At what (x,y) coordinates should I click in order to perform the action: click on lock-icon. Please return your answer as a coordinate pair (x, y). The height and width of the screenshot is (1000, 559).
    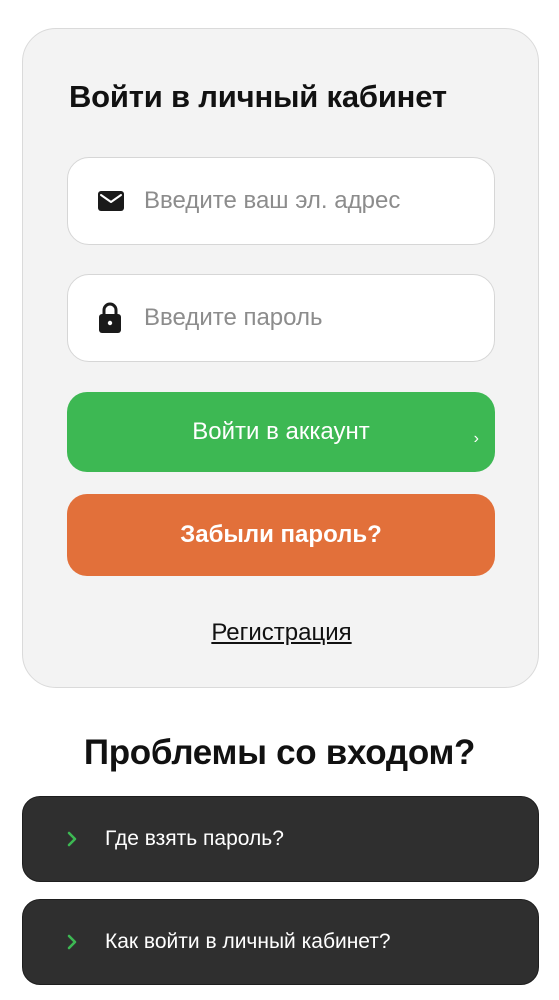
    Looking at the image, I should click on (110, 318).